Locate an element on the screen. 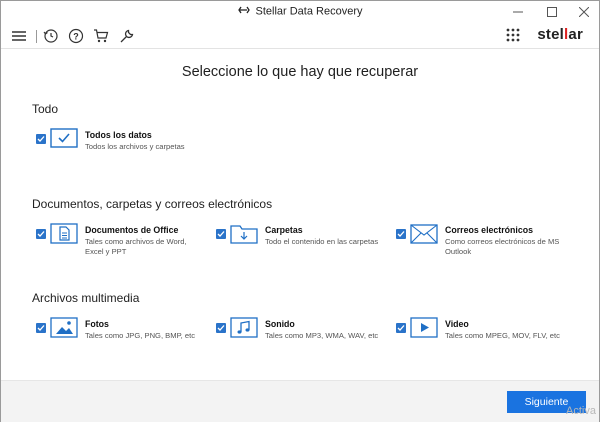 This screenshot has width=600, height=422. option-desc: Tales como JPG, PNG, BMP, etc is located at coordinates (140, 335).